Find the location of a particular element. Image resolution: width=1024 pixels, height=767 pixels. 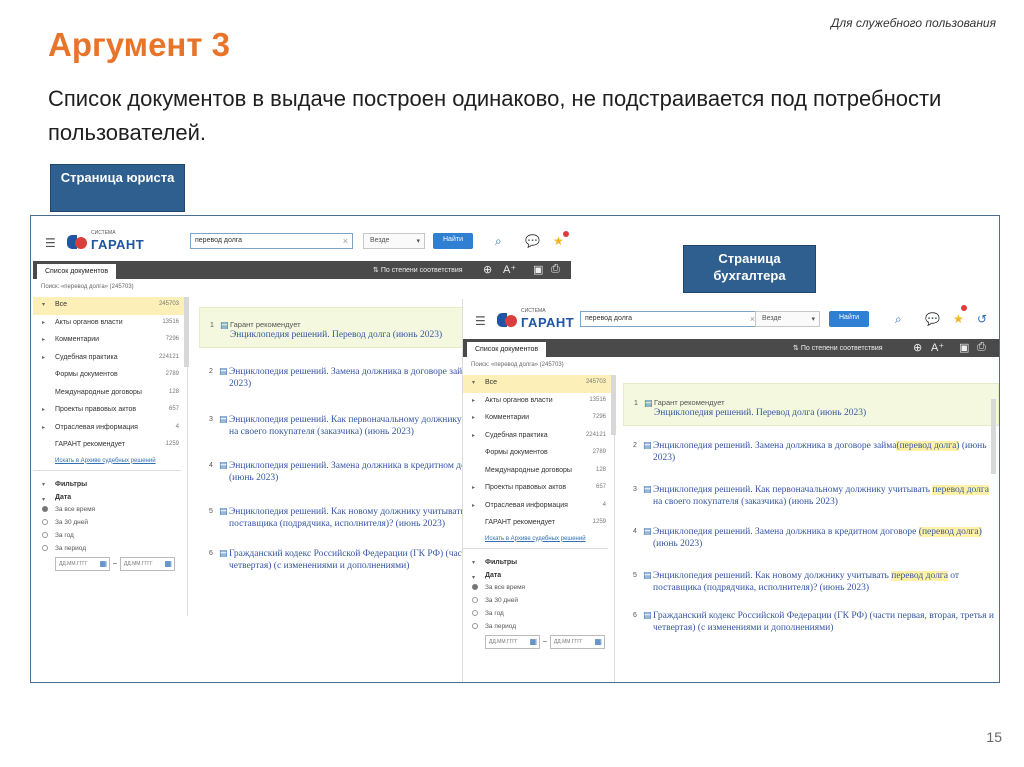

document-icon: ▤ is located at coordinates (647, 615).